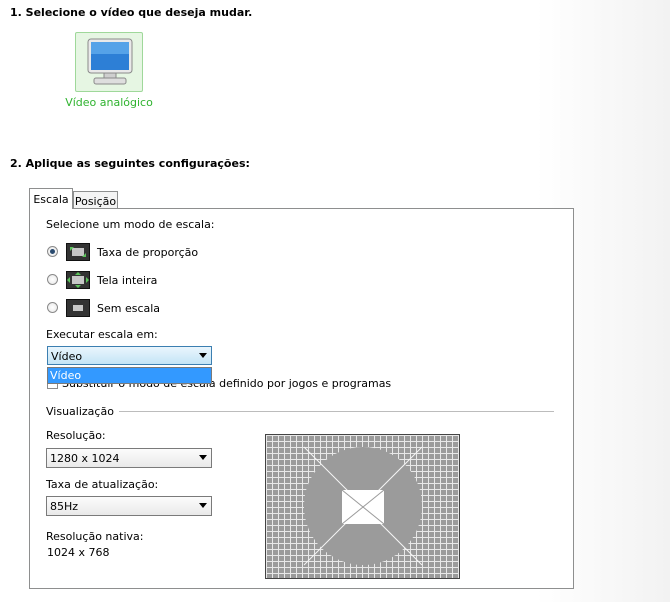  What do you see at coordinates (52, 279) in the screenshot?
I see `radio-full-screen` at bounding box center [52, 279].